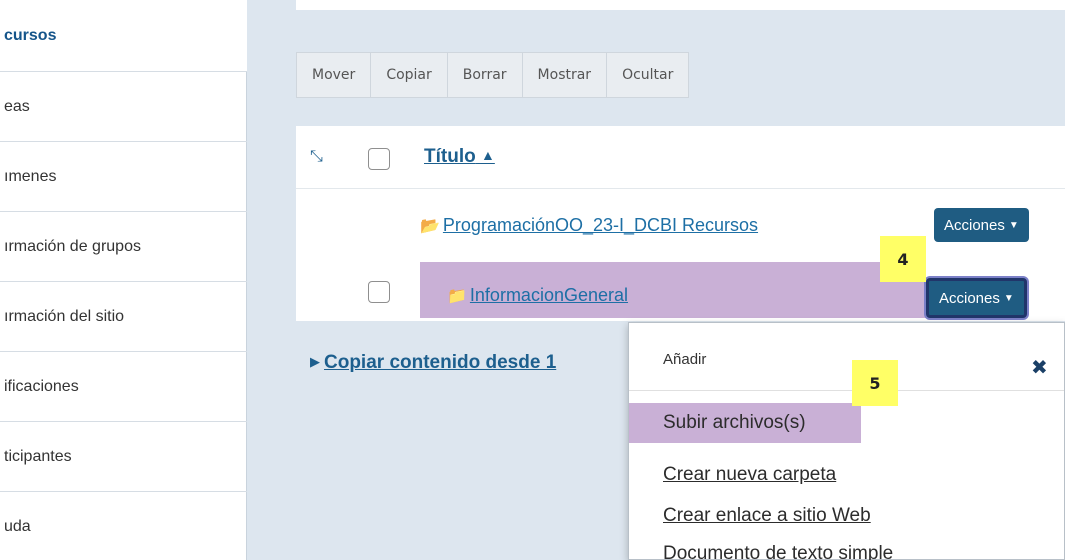 Image resolution: width=1065 pixels, height=560 pixels. I want to click on sidebar-item-label: ırmación del sitio, so click(64, 316).